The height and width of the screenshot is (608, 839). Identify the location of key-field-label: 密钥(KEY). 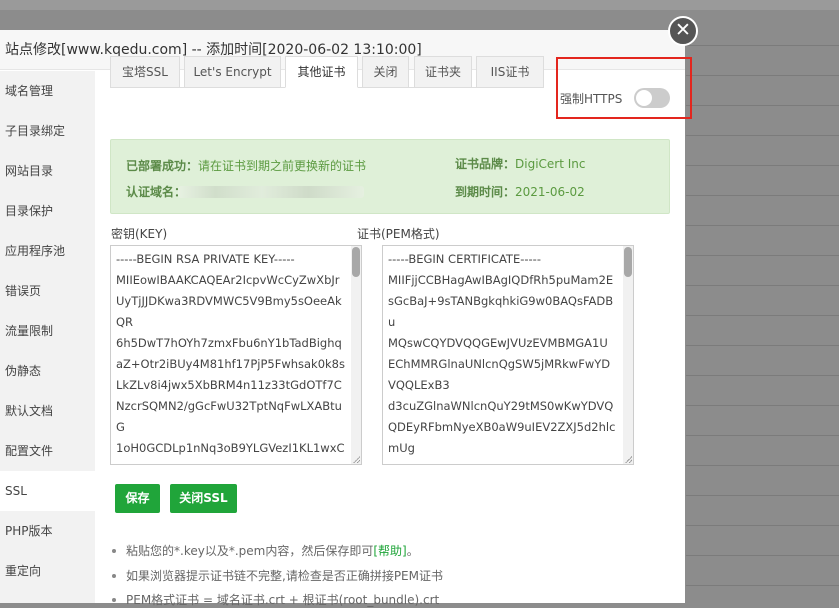
(139, 234).